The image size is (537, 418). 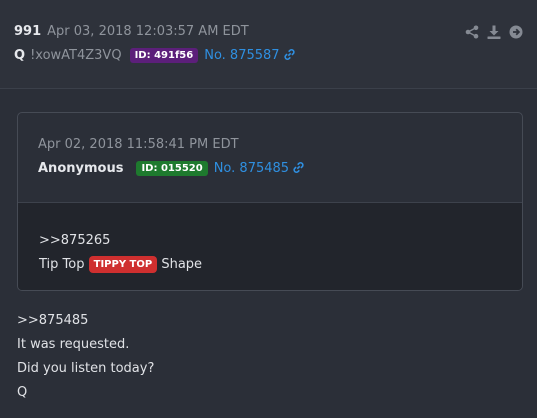 I want to click on body-signature: Q, so click(x=22, y=392).